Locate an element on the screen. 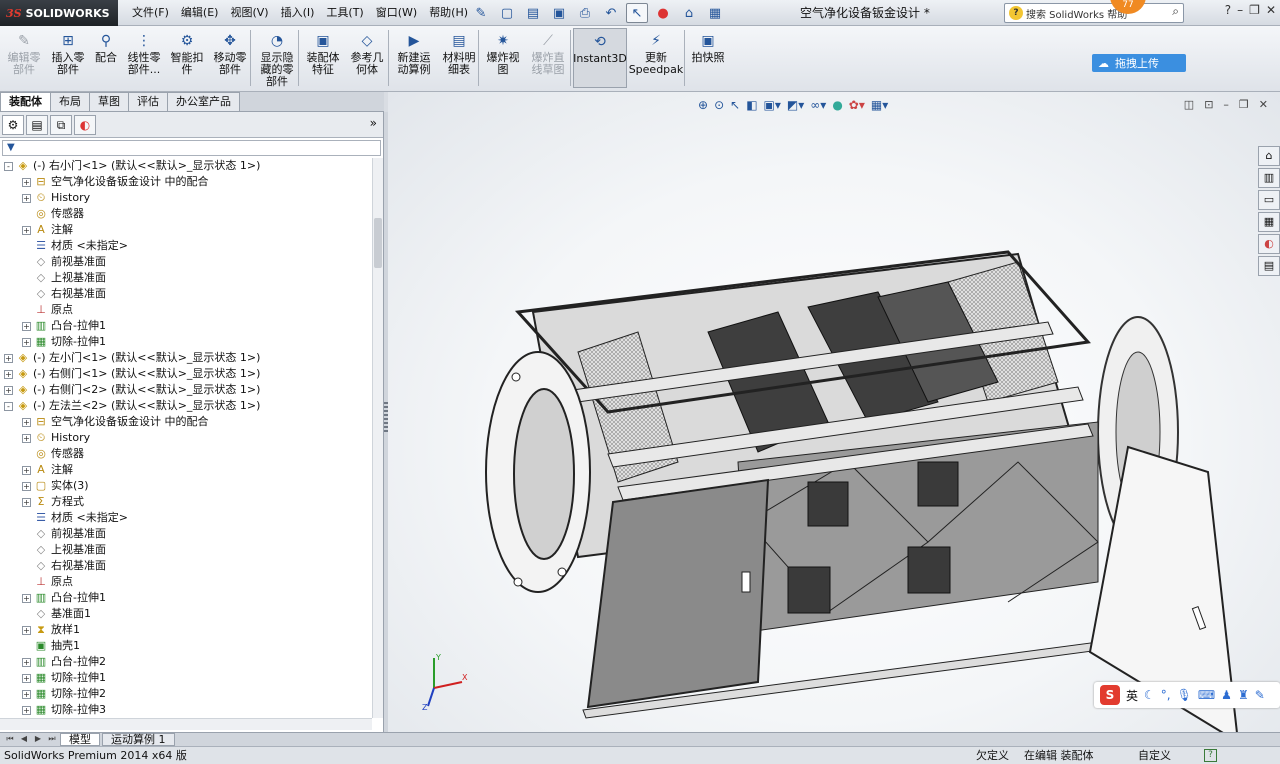 This screenshot has width=1280, height=764. save-icon: ▣ is located at coordinates (559, 13).